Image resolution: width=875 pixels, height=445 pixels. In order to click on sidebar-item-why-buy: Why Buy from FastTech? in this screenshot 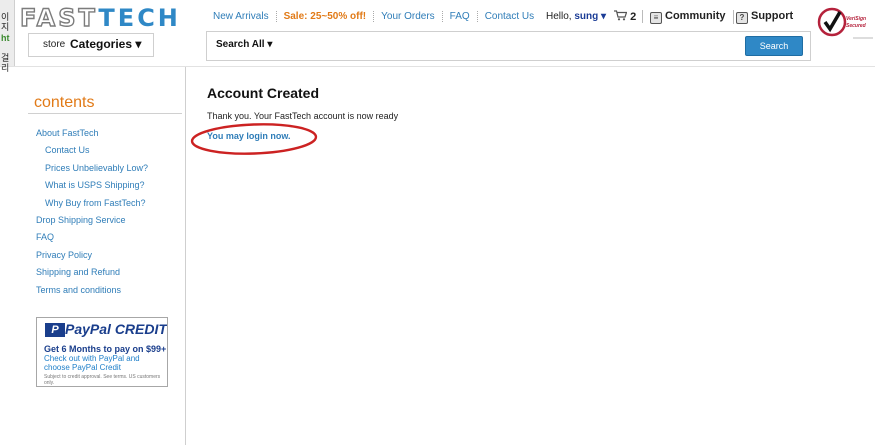, I will do `click(92, 205)`.